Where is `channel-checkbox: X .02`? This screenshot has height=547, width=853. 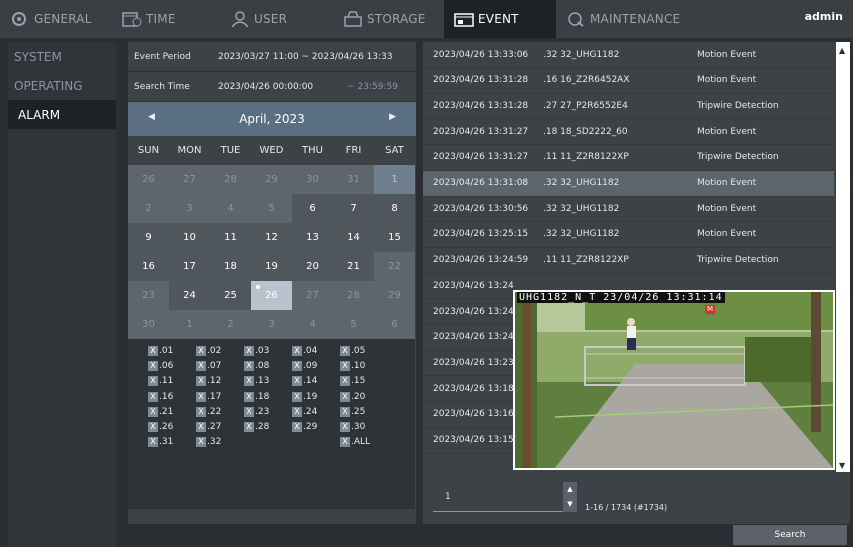 channel-checkbox: X .02 is located at coordinates (220, 350).